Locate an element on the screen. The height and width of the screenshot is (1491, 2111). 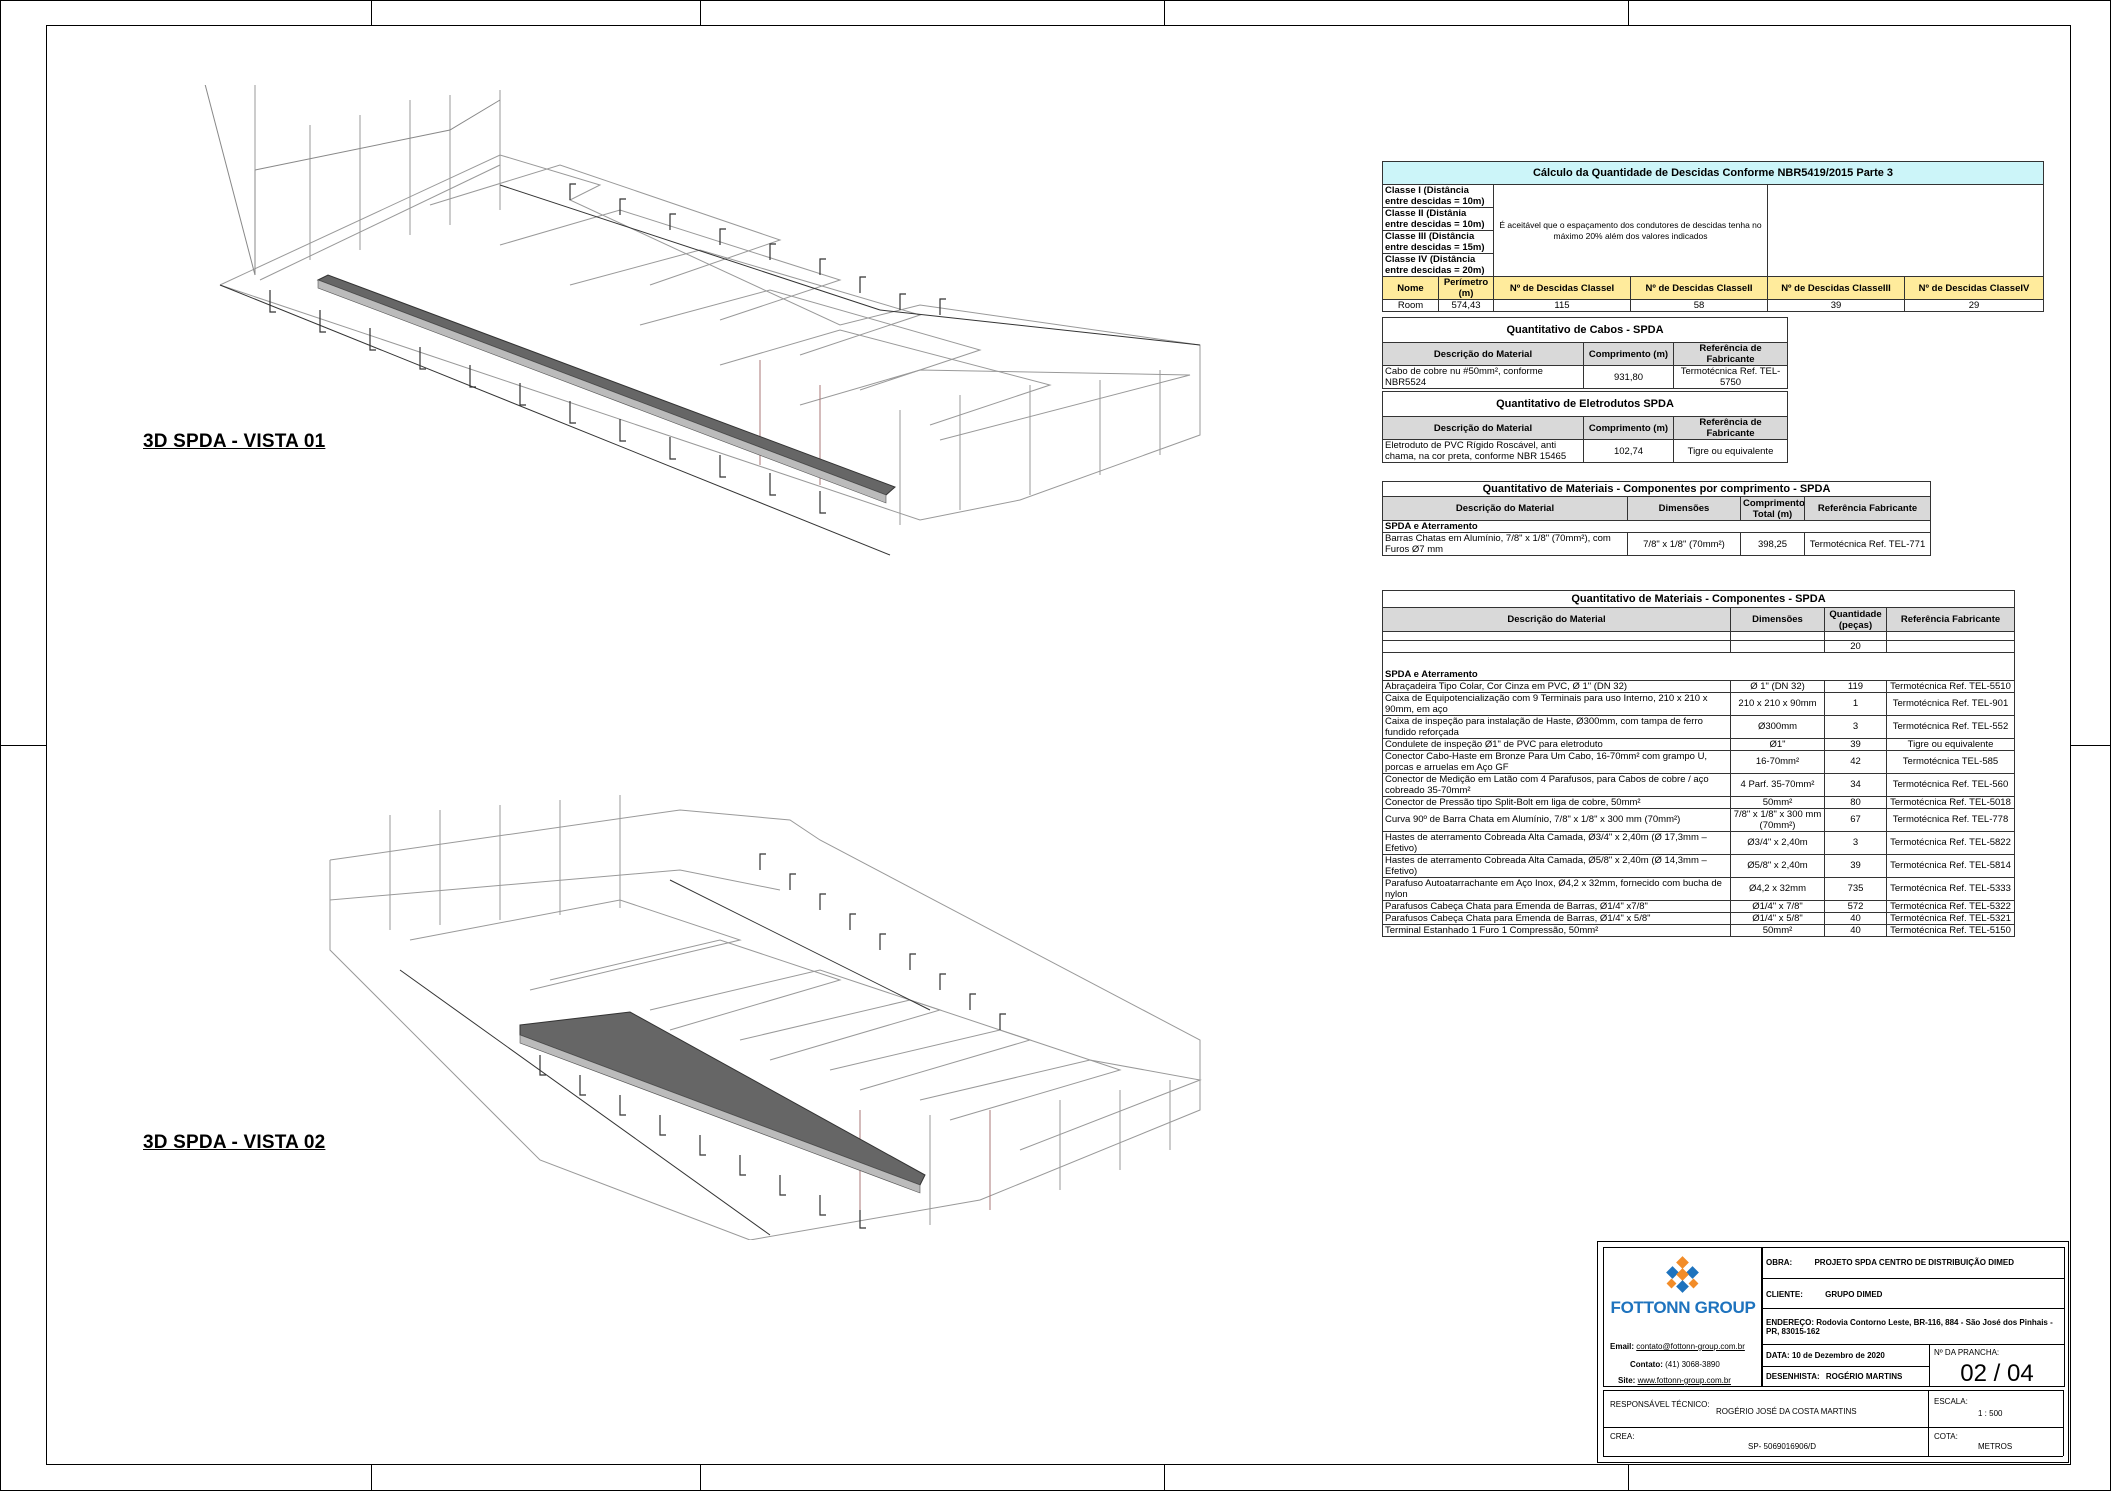
section-label: SPDA e Aterramento is located at coordinates (1656, 526).